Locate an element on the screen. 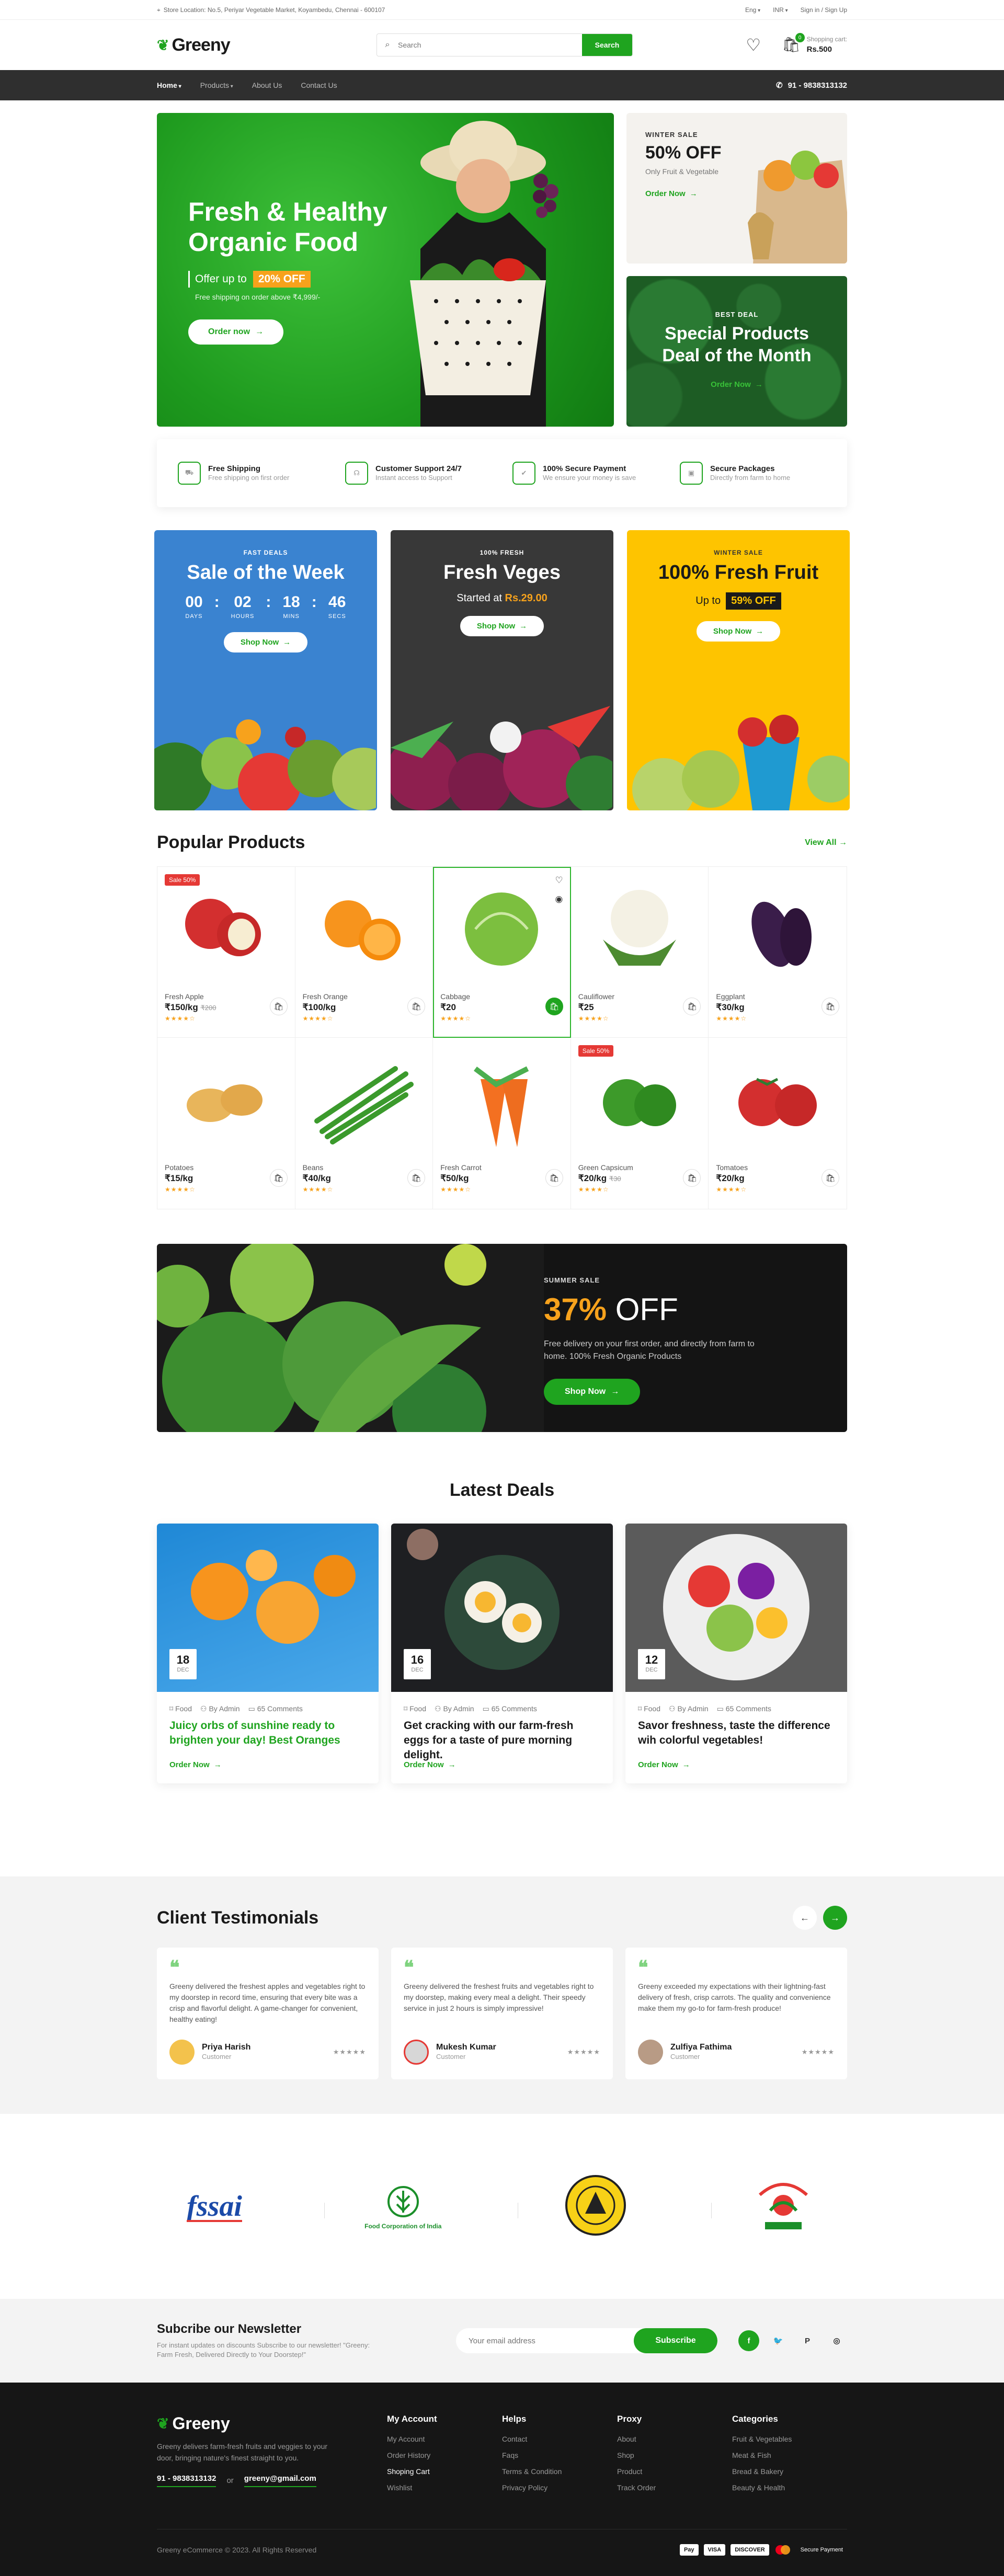 The width and height of the screenshot is (1004, 2576). product-card: Eggplant ₹30/kg ★★★★☆ 🛍 is located at coordinates (778, 953).